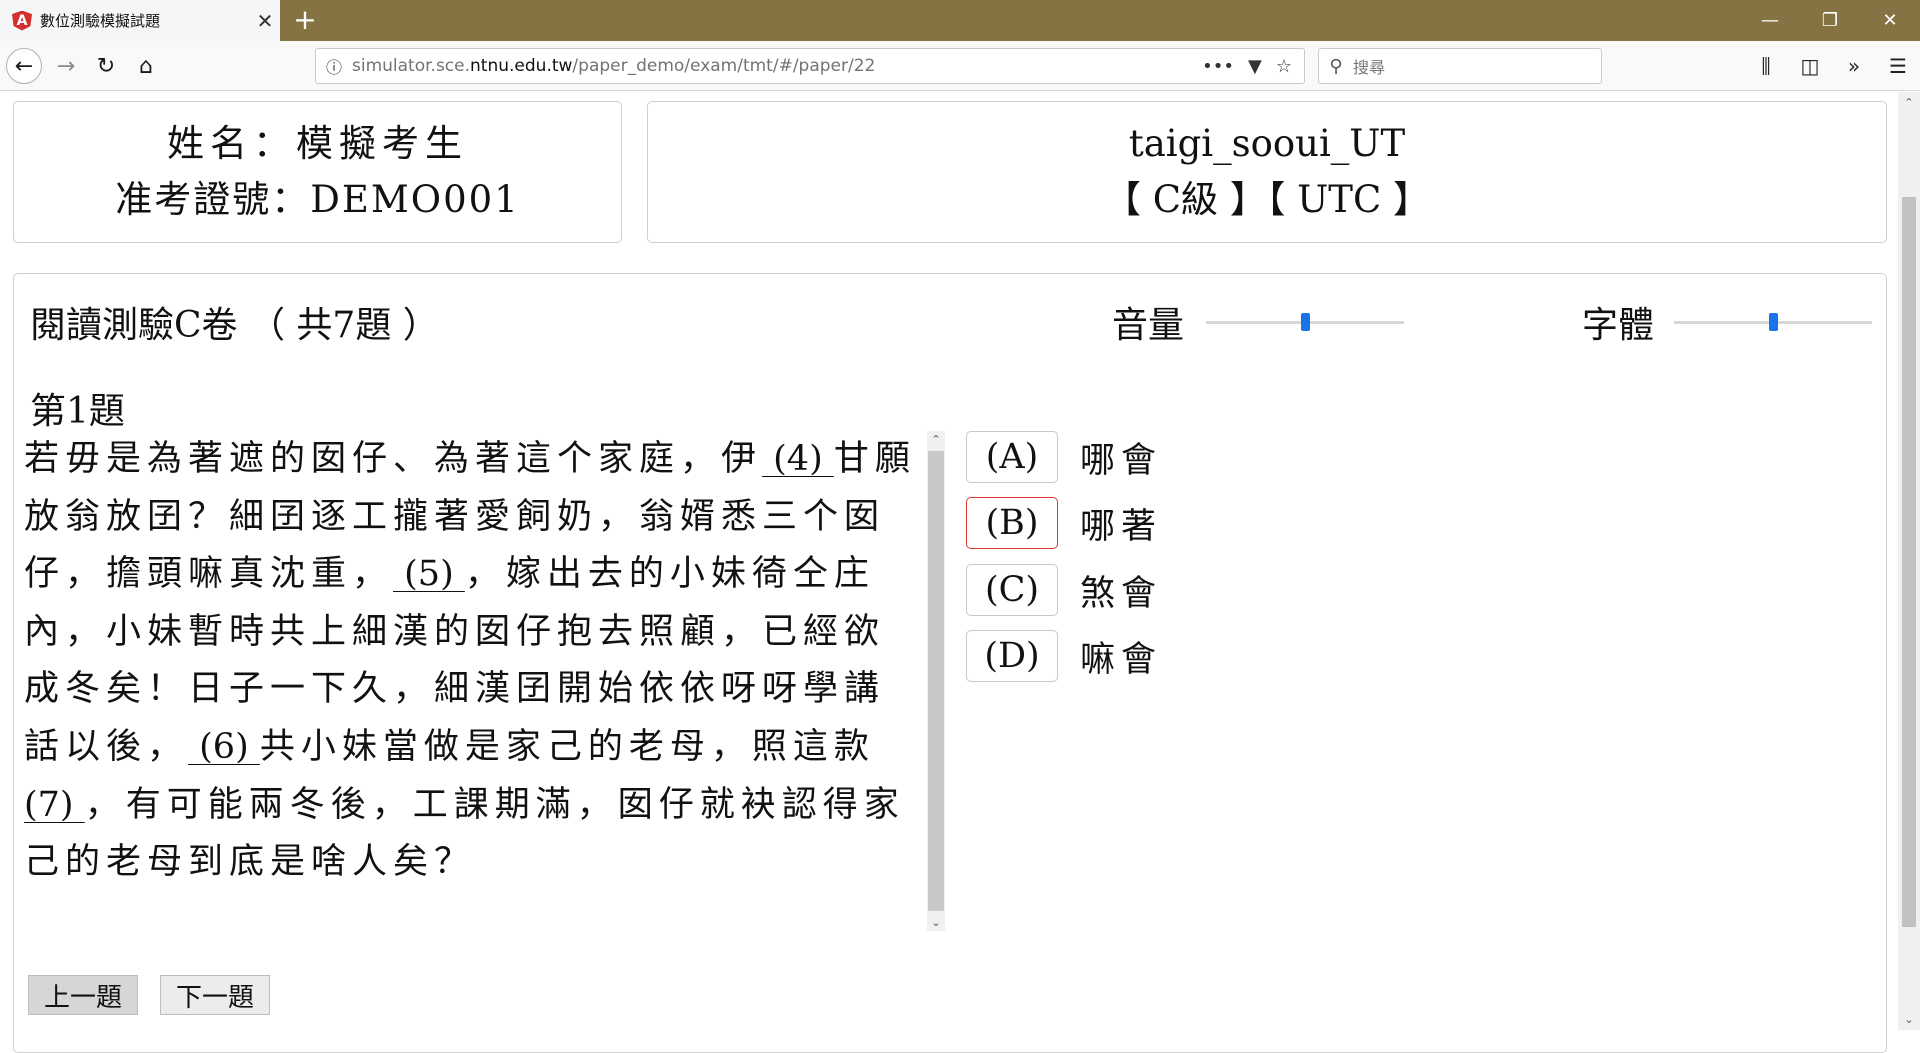  What do you see at coordinates (66, 66) in the screenshot?
I see `forward-arrow-icon: →` at bounding box center [66, 66].